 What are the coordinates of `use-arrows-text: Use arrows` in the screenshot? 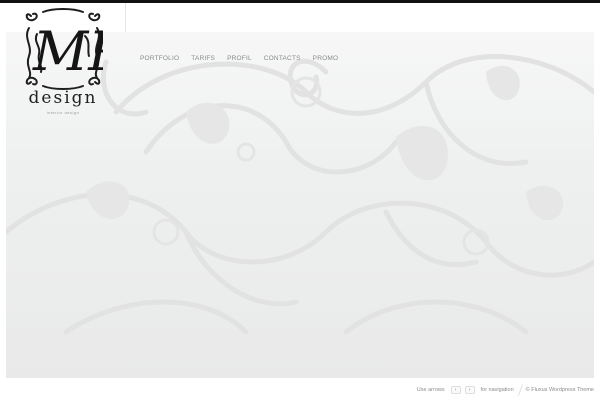 It's located at (430, 390).